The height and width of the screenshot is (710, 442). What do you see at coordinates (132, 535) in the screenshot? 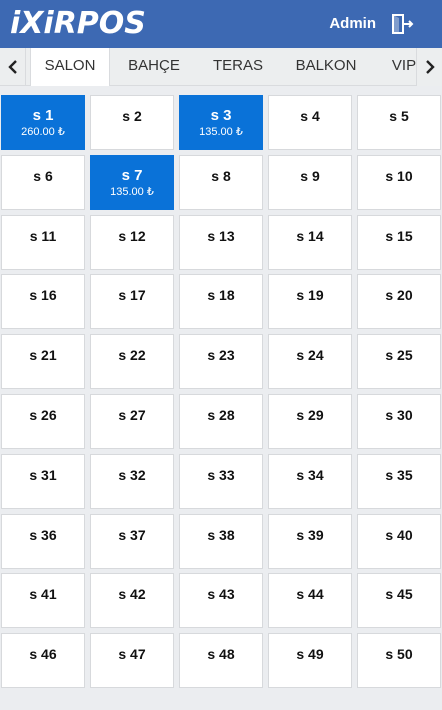
I see `table-name: s 37` at bounding box center [132, 535].